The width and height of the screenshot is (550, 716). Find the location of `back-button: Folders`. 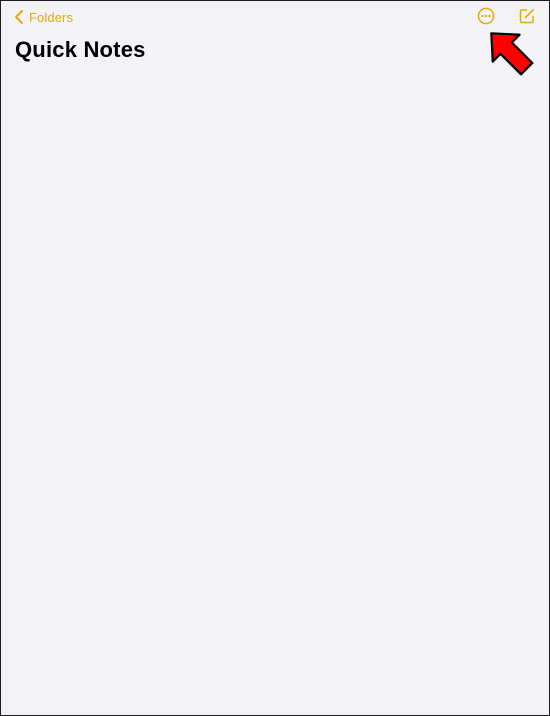

back-button: Folders is located at coordinates (43, 17).